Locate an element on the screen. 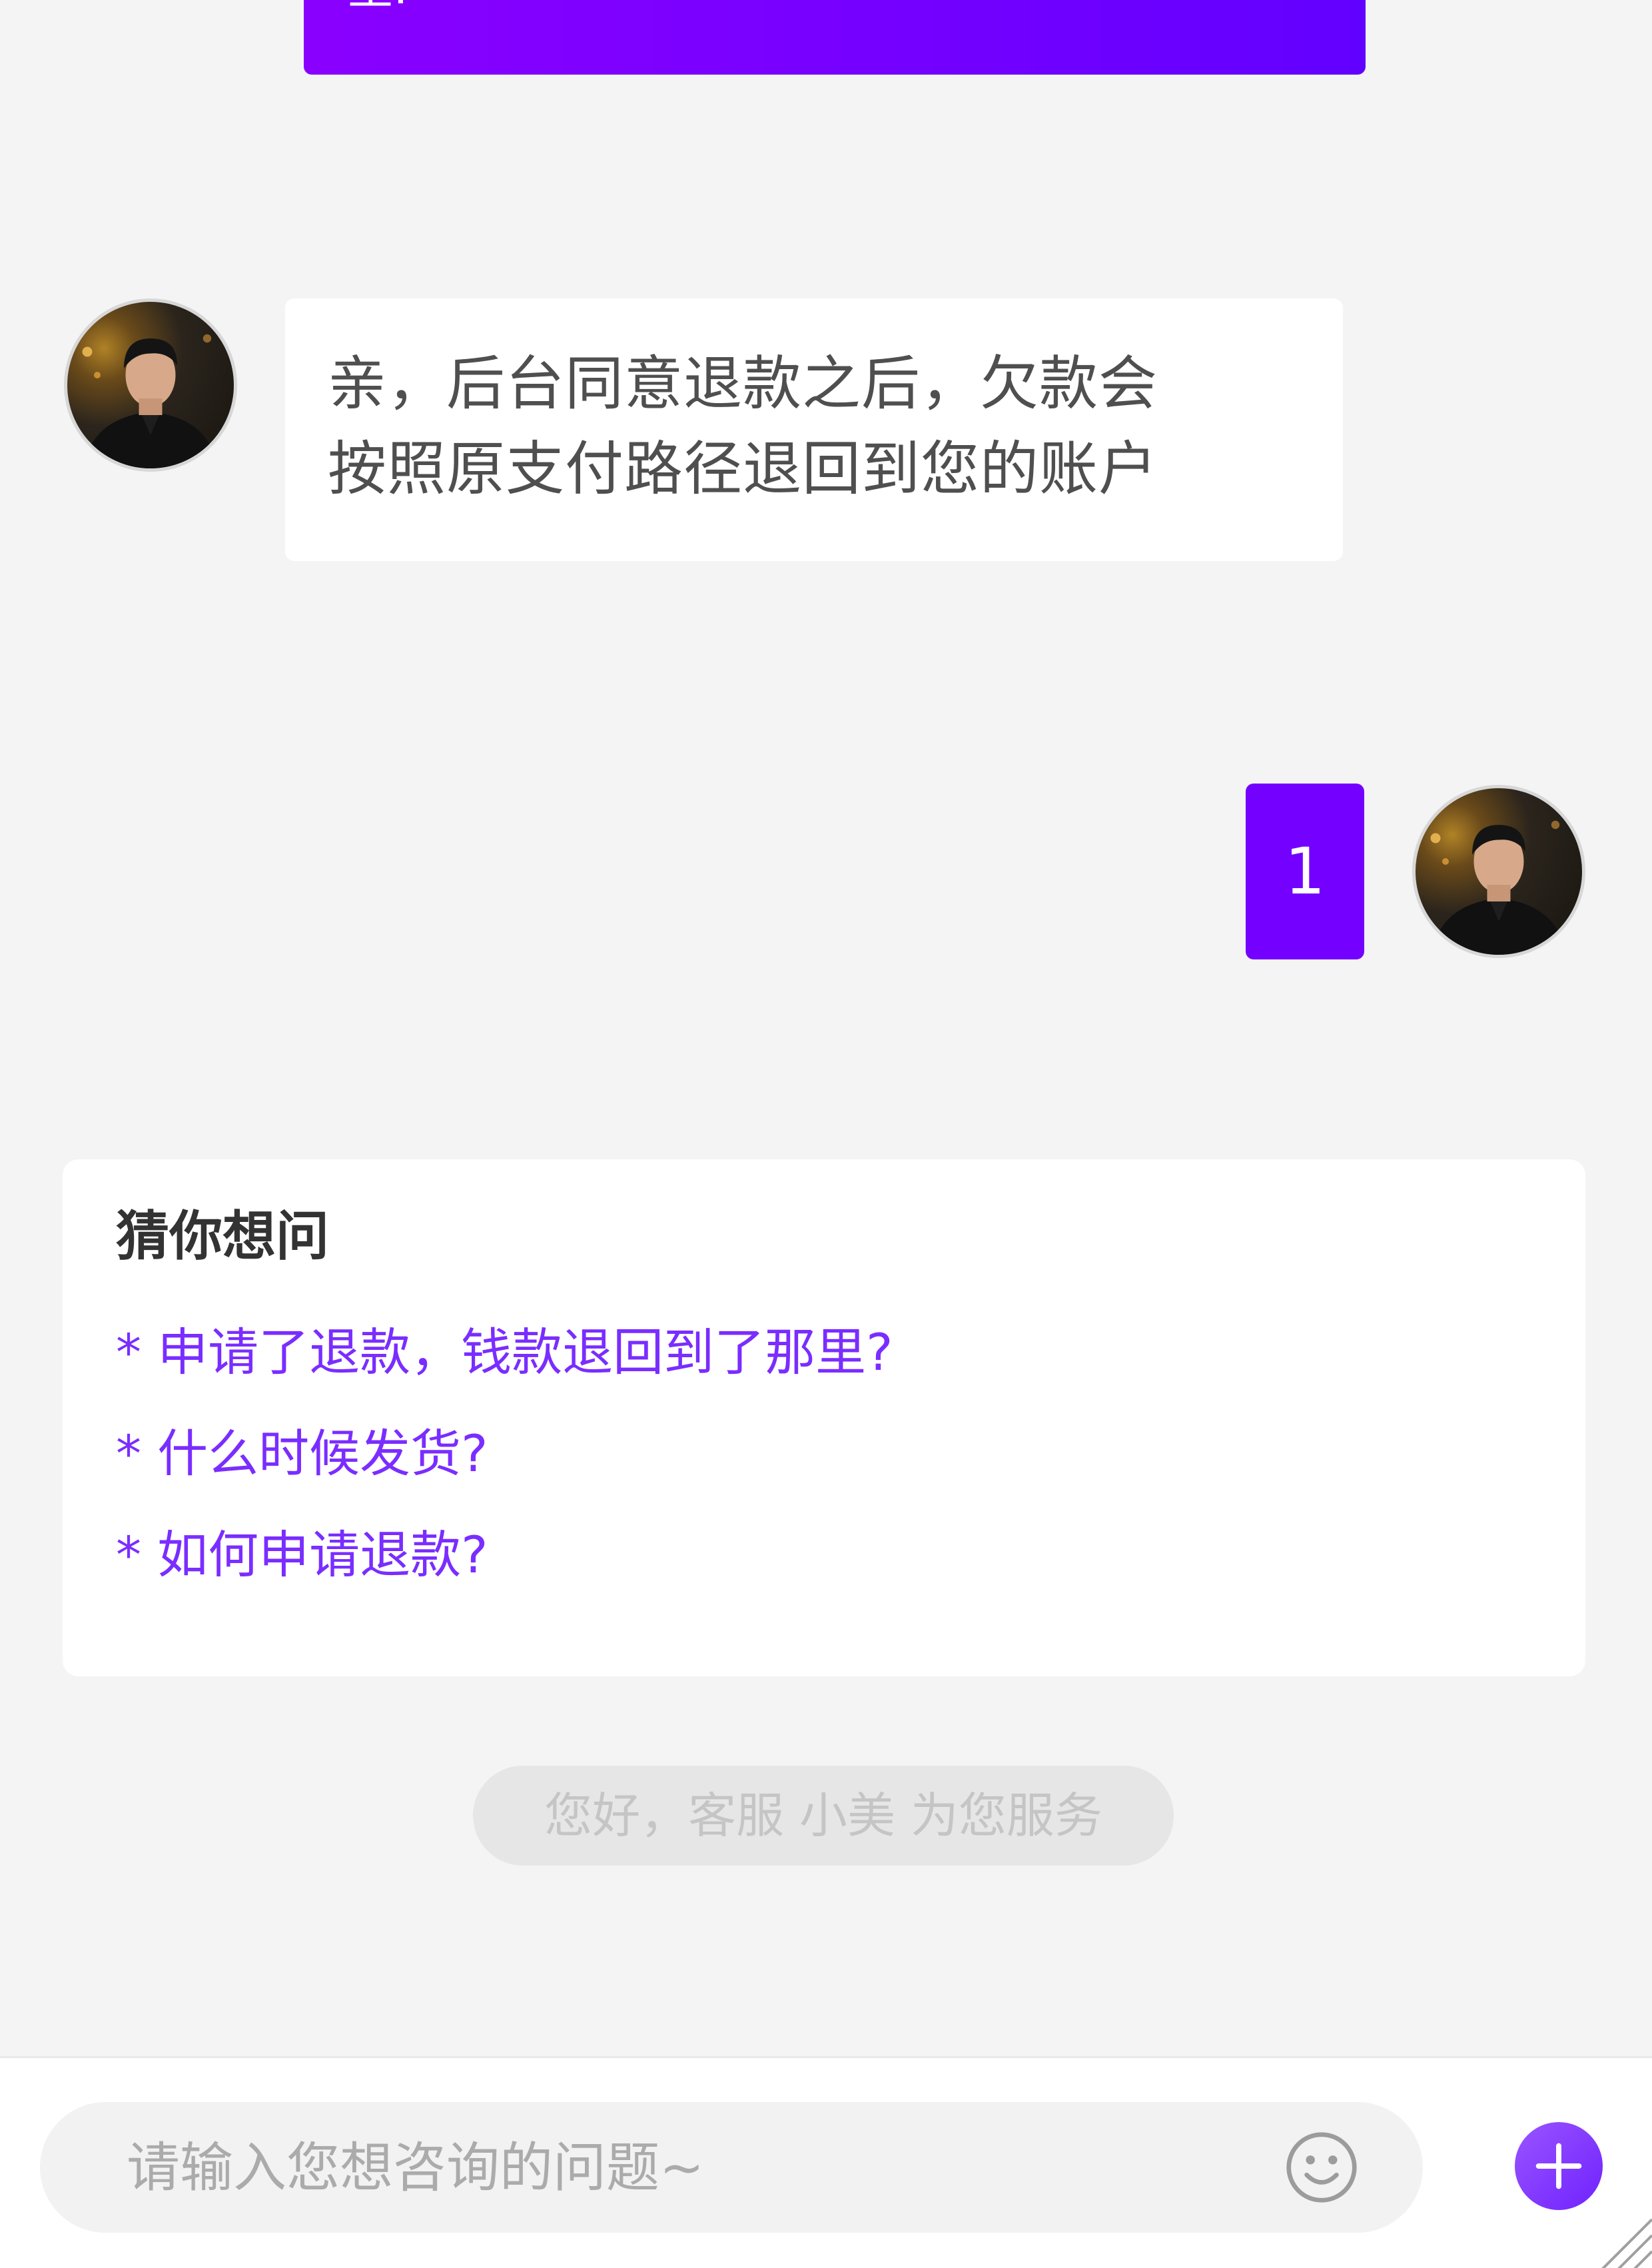 This screenshot has width=1652, height=2268. suggested-question-link: * 什么时候发货? is located at coordinates (824, 1453).